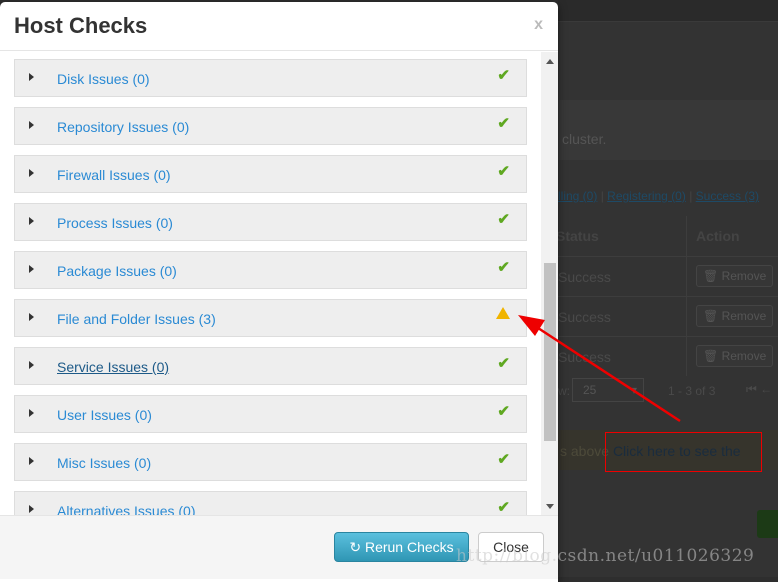 This screenshot has height=582, width=778. What do you see at coordinates (599, 369) in the screenshot?
I see `annotation-arrow` at bounding box center [599, 369].